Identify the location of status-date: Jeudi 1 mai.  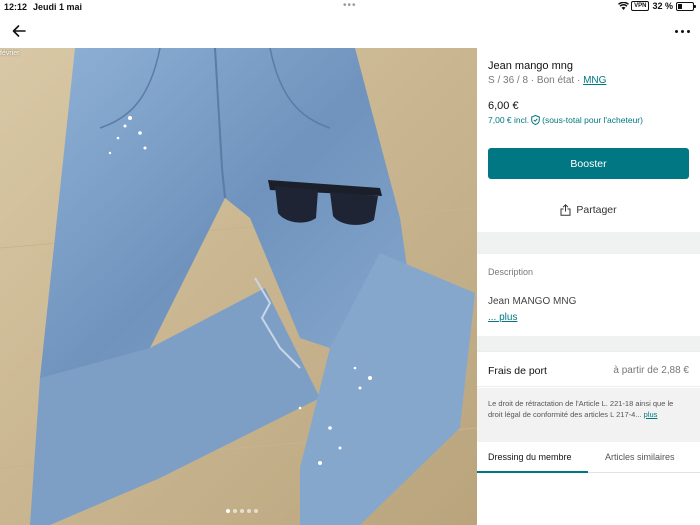
(58, 7).